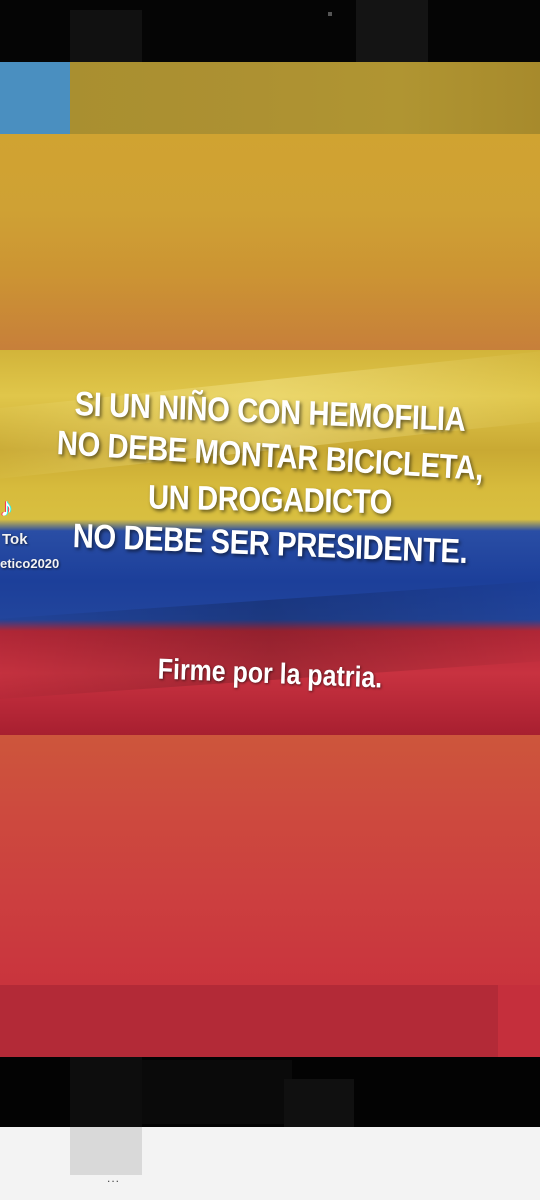 The width and height of the screenshot is (540, 1200). What do you see at coordinates (35, 98) in the screenshot?
I see `blurred-strip-blue` at bounding box center [35, 98].